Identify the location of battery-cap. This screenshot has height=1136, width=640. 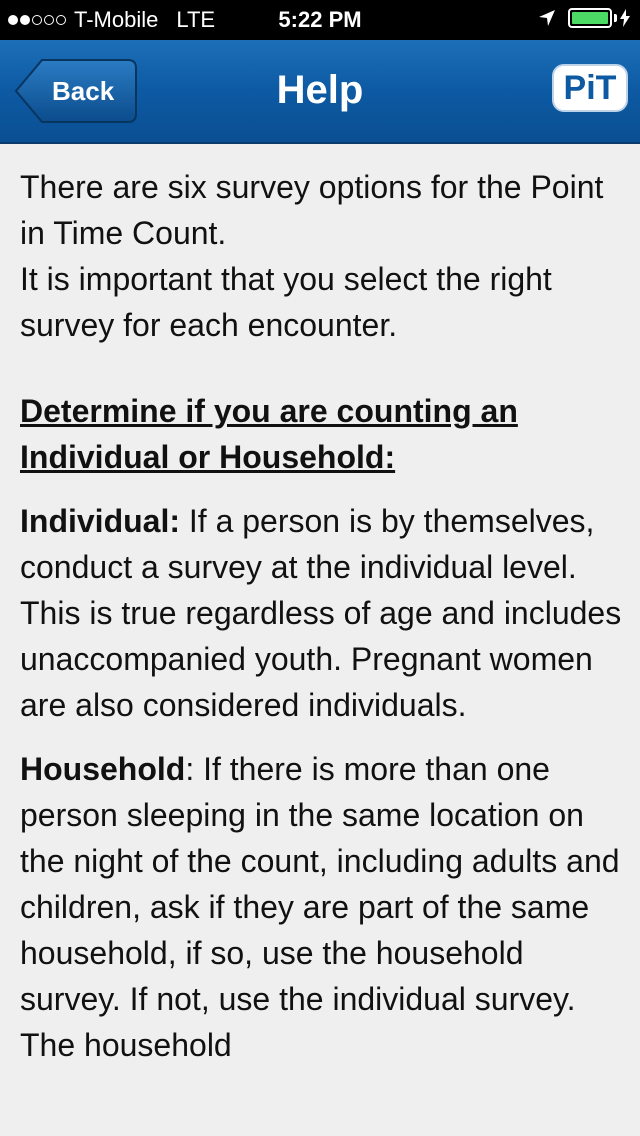
(615, 18).